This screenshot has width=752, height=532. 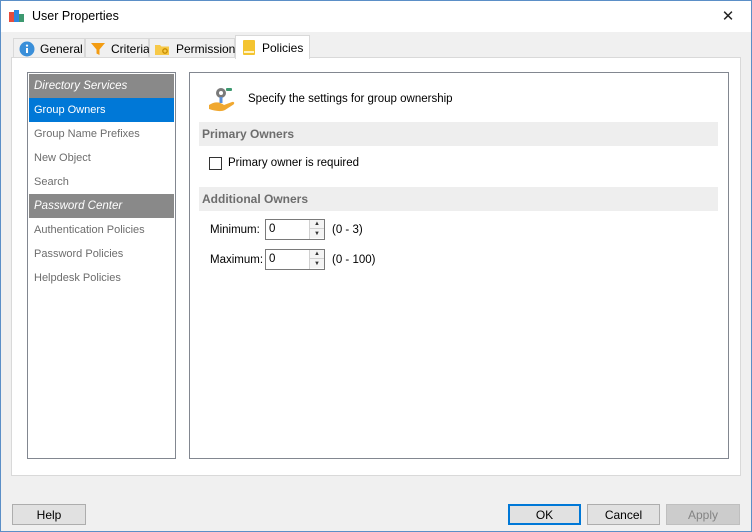 I want to click on minimum-label: Minimum:, so click(x=235, y=230).